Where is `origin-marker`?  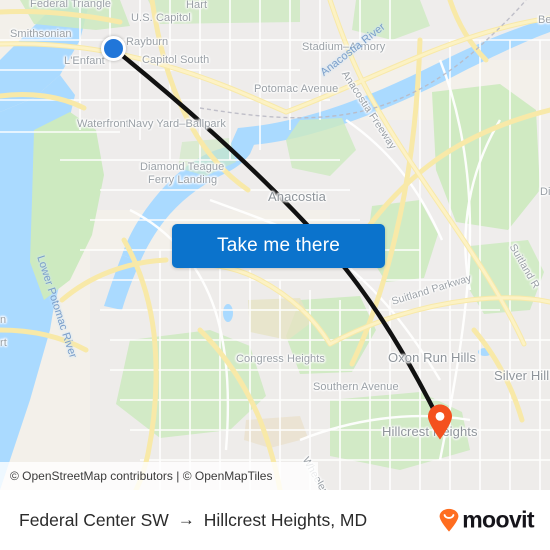
origin-marker is located at coordinates (113, 48).